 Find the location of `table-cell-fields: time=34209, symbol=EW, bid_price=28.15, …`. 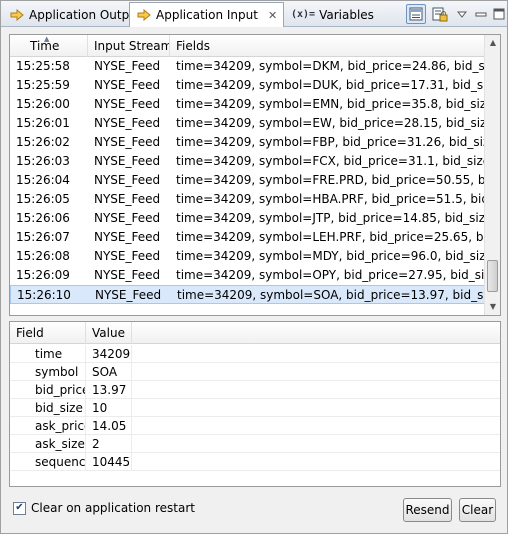

table-cell-fields: time=34209, symbol=EW, bid_price=28.15, … is located at coordinates (330, 123).